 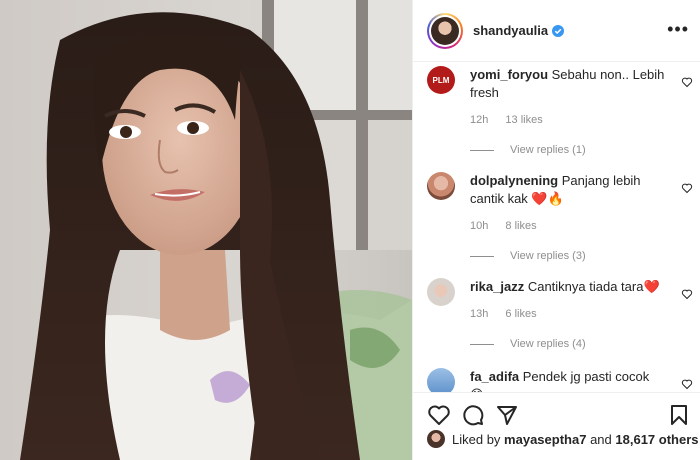 I want to click on comment-body: rika_jazz Cantiknya tiada tara❤️, so click(x=567, y=287).